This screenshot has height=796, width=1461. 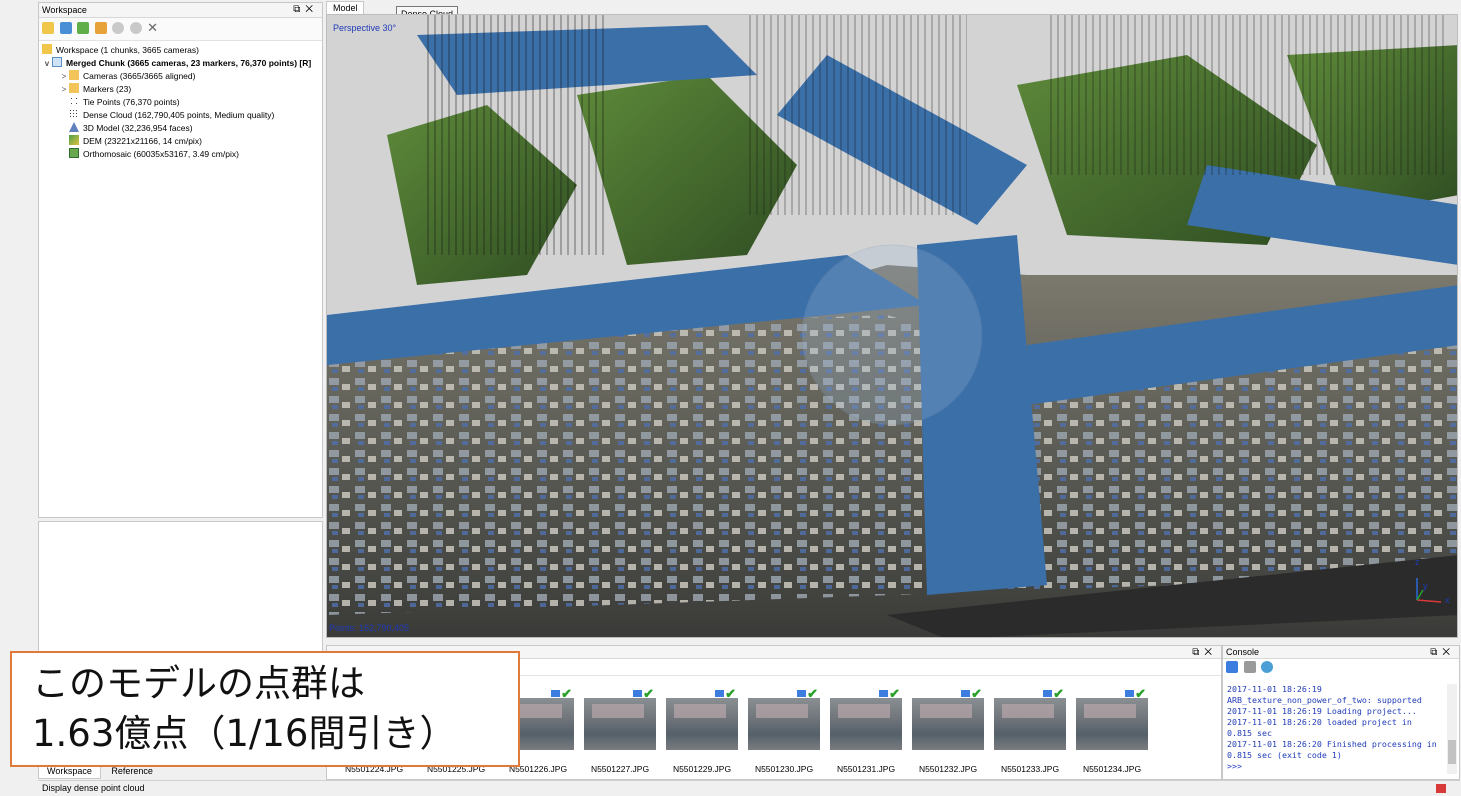 I want to click on annotation-line-1: このモデルの点群は, so click(x=198, y=683).